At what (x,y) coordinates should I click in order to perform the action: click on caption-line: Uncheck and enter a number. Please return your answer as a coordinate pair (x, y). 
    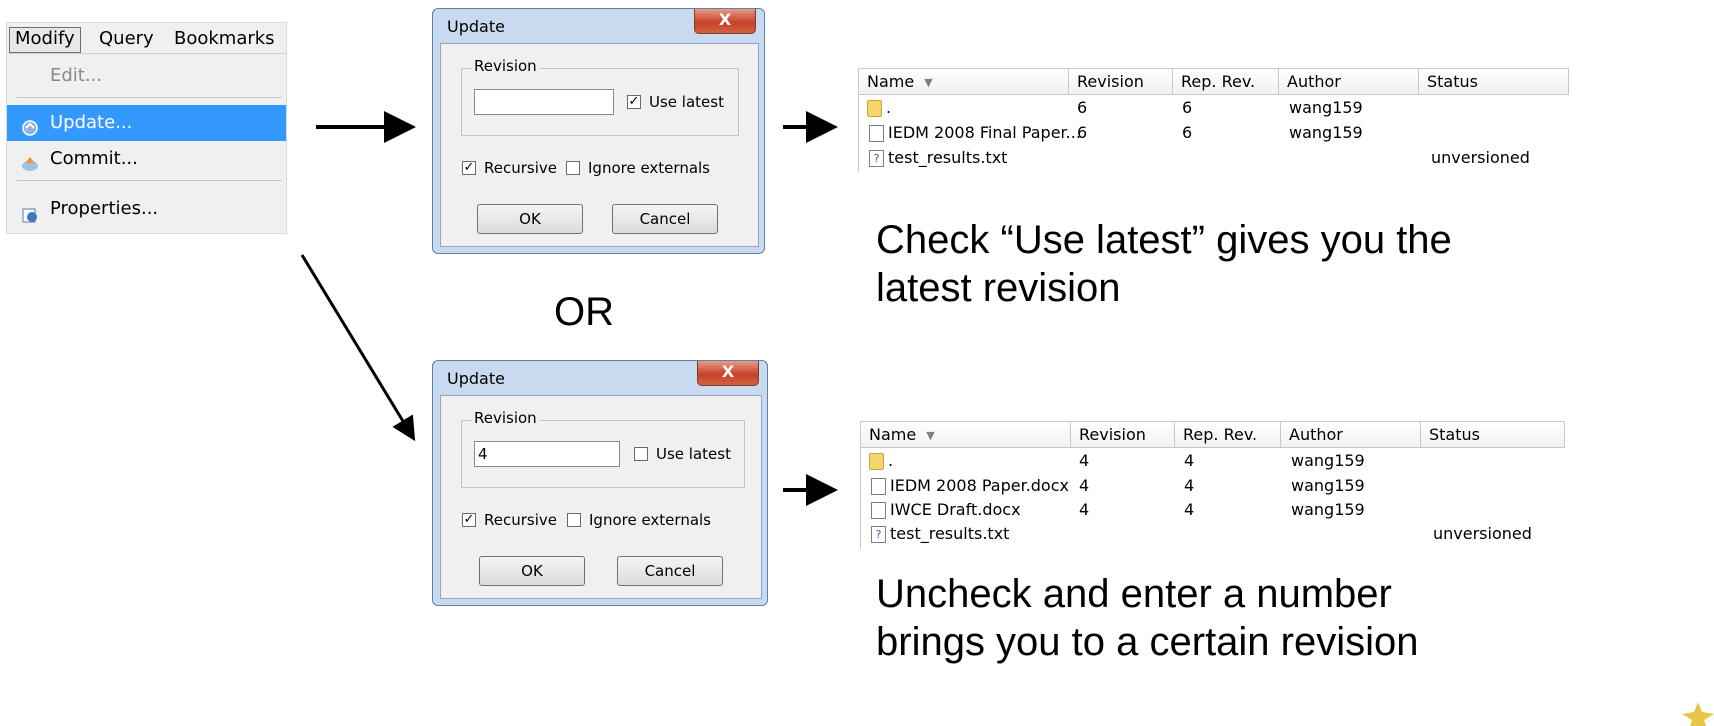
    Looking at the image, I should click on (1134, 594).